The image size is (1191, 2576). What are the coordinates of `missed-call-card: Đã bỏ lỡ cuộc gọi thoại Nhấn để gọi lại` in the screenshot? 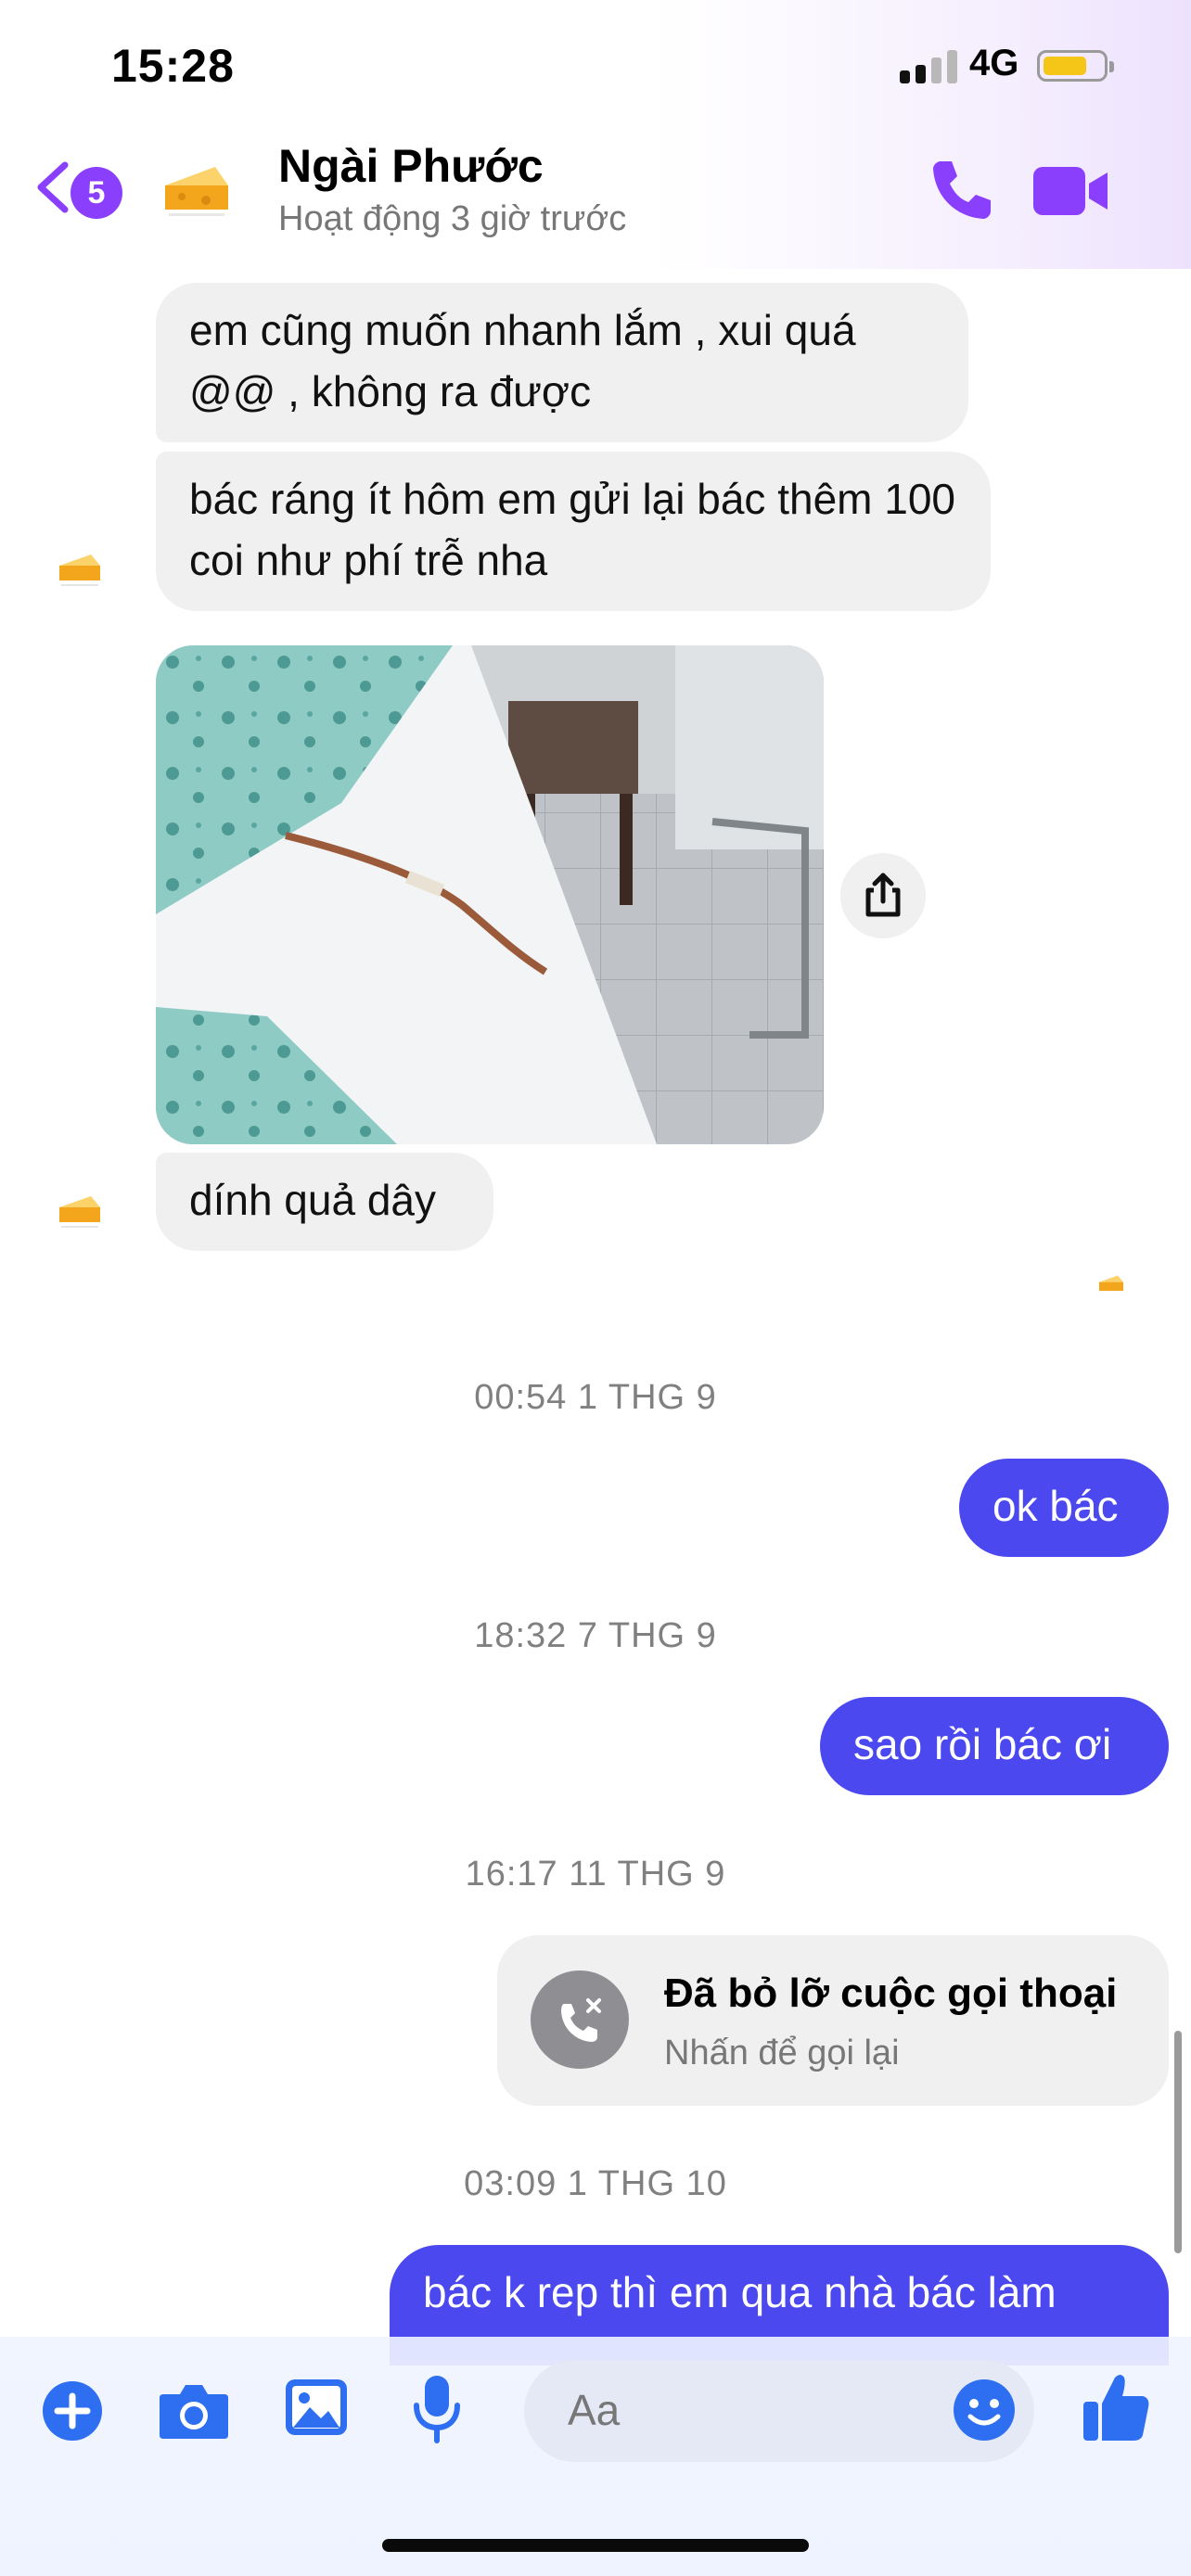 It's located at (833, 2021).